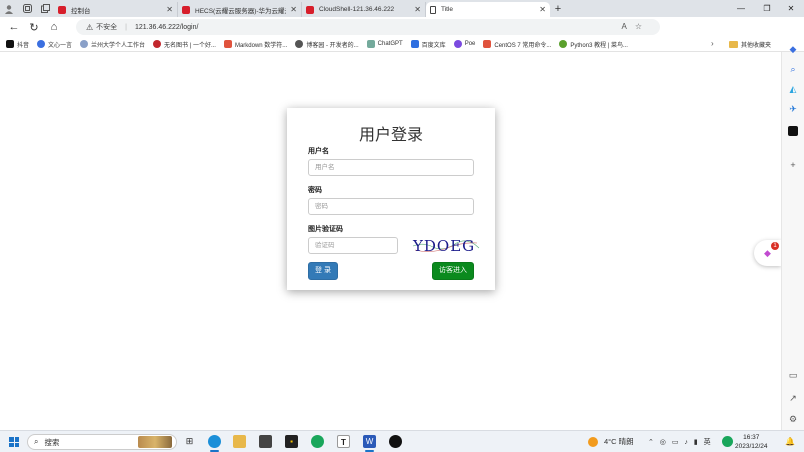 The image size is (804, 452). Describe the element at coordinates (414, 44) in the screenshot. I see `baidu-wenku-icon` at that location.